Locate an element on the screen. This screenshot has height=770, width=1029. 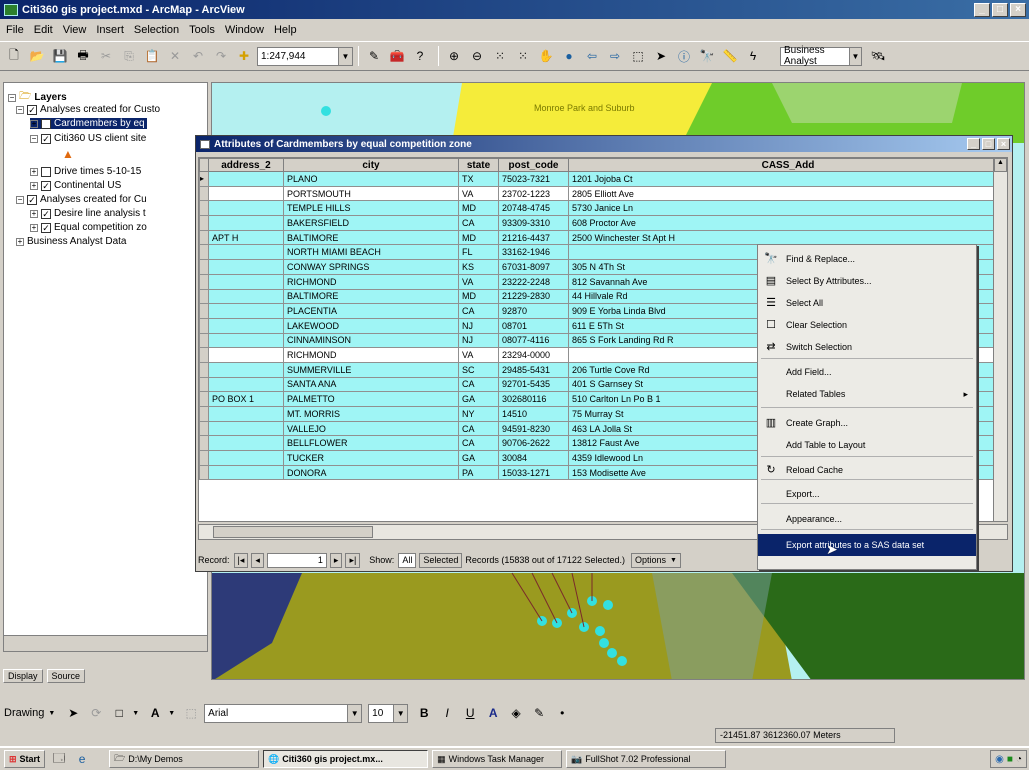
cell-post-code: 30084 is located at coordinates (533, 458).